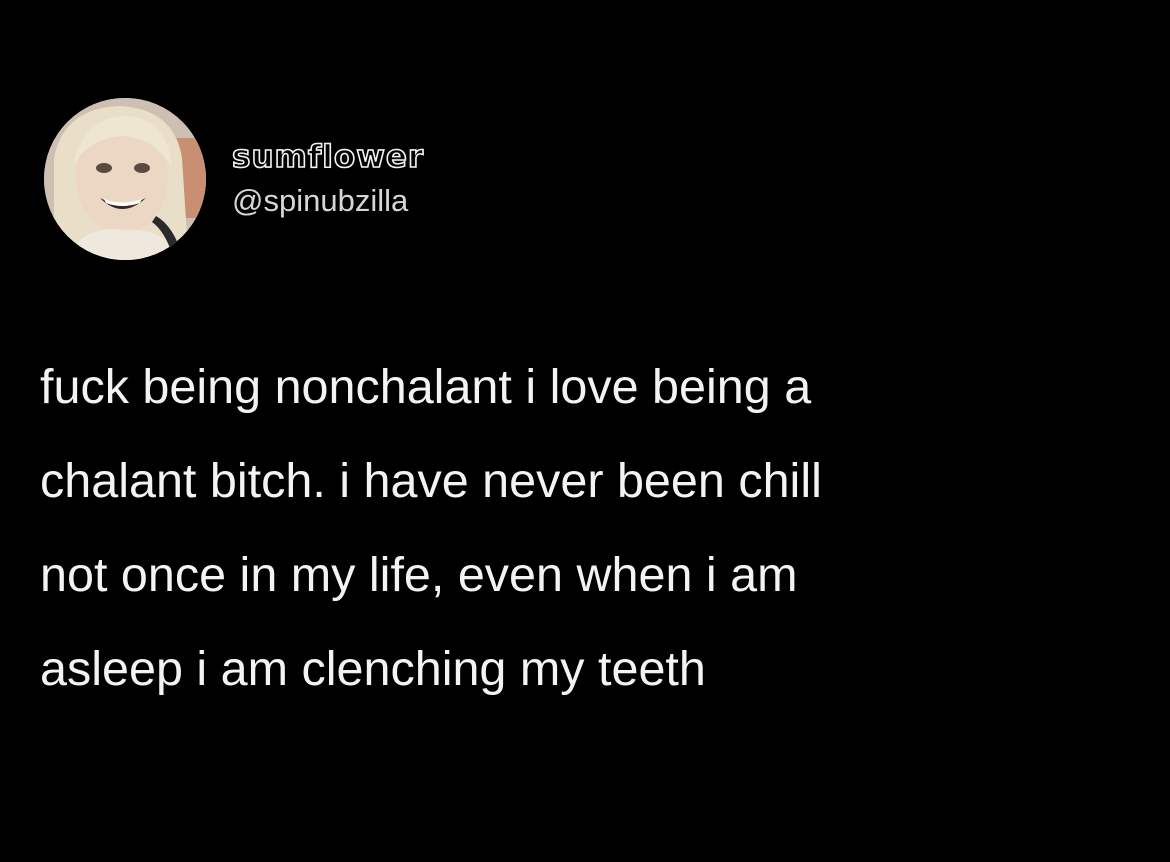  I want to click on user-names: sumflower @spinubzilla, so click(327, 178).